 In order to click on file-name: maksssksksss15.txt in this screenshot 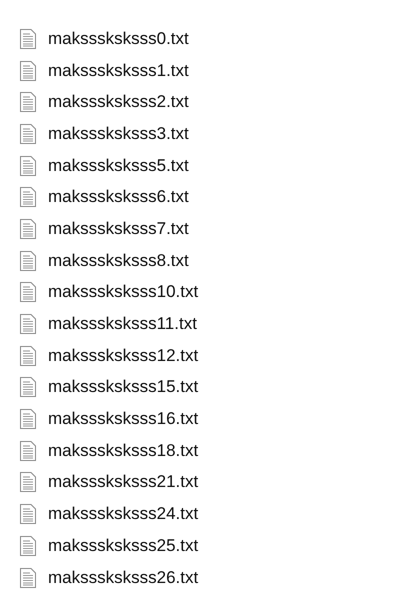, I will do `click(123, 387)`.